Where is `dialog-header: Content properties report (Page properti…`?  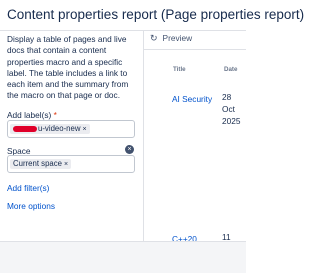
dialog-header: Content properties report (Page properti… is located at coordinates (152, 15).